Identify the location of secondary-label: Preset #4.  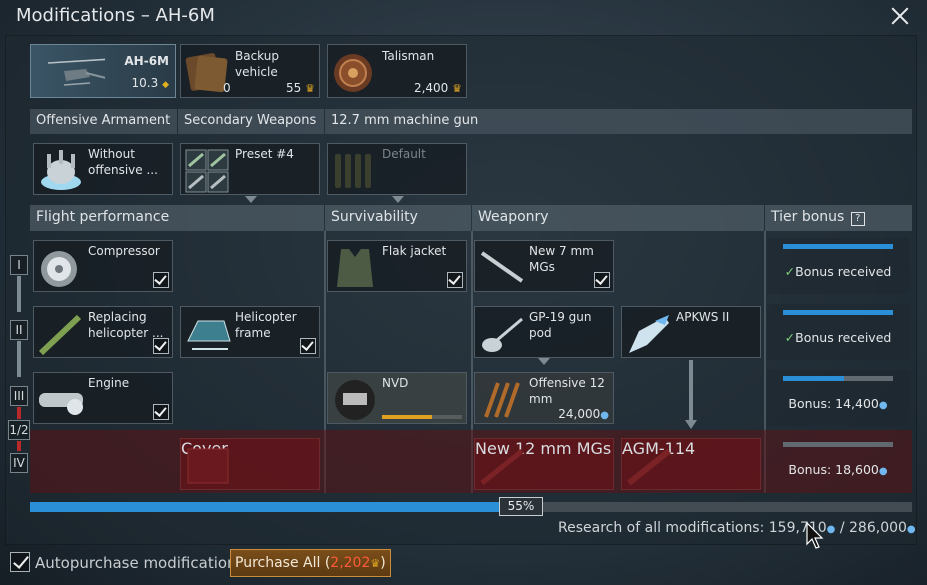
(264, 154).